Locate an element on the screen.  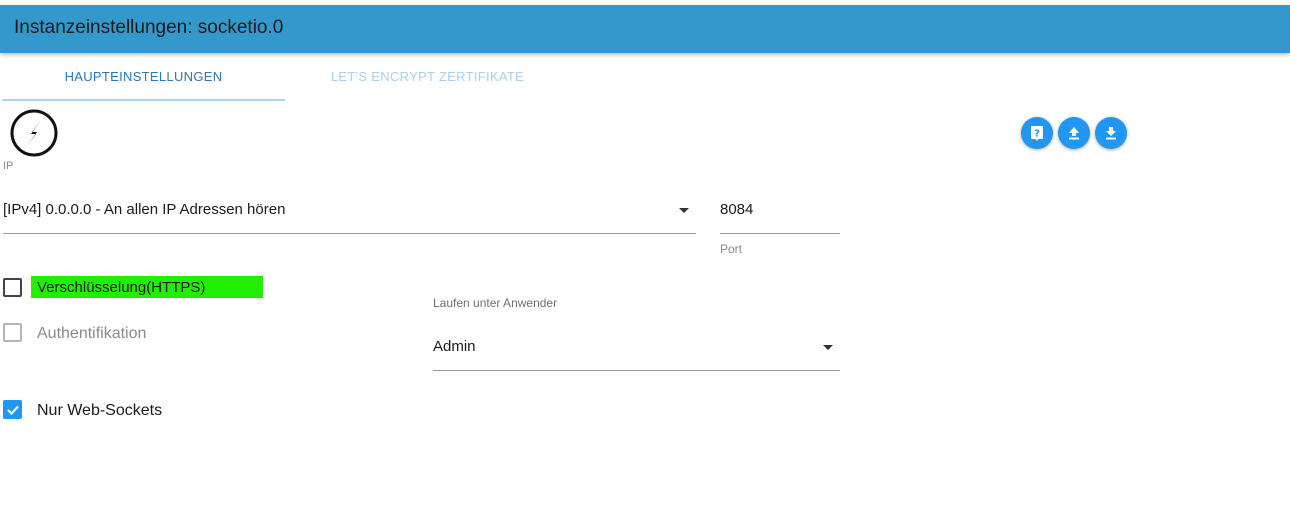
websockets-checkbox is located at coordinates (12, 409).